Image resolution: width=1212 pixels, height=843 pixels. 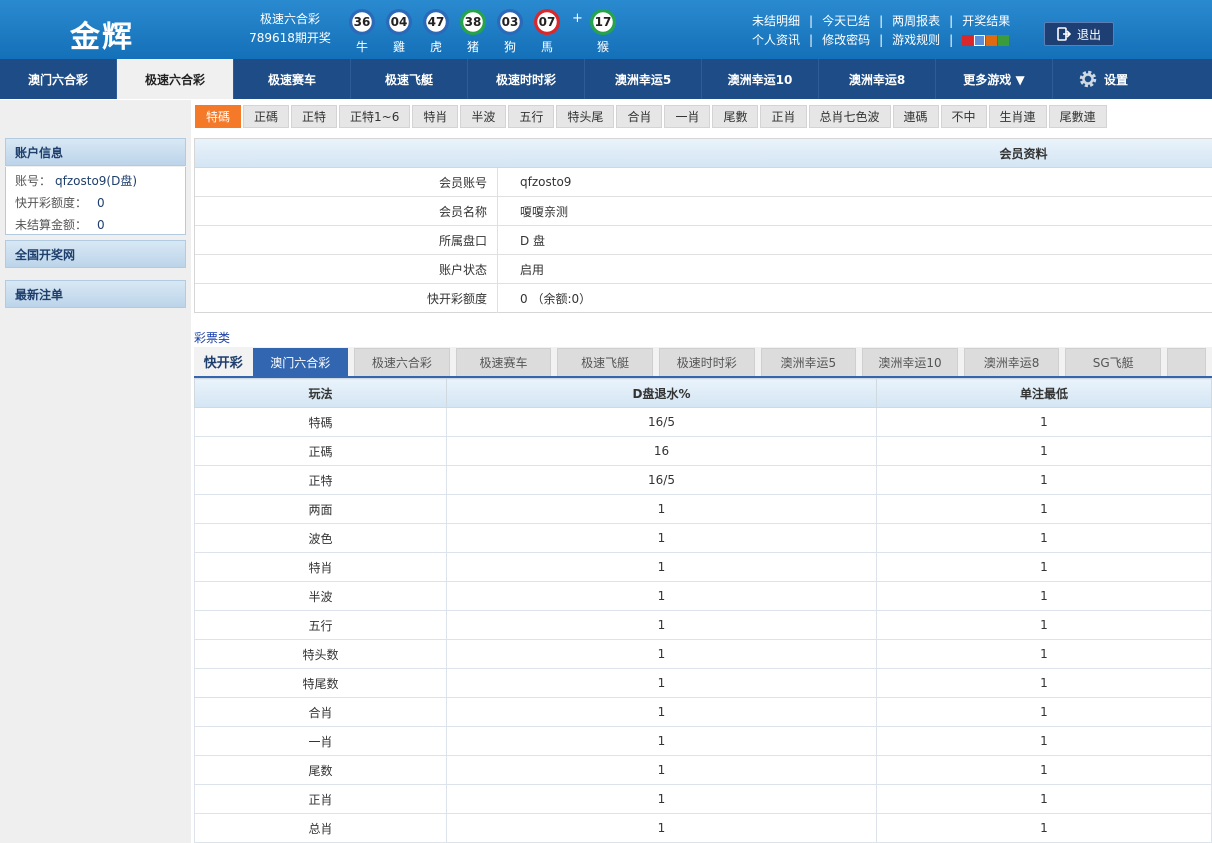 What do you see at coordinates (95, 254) in the screenshot?
I see `draw-net-header: 全国开奖网` at bounding box center [95, 254].